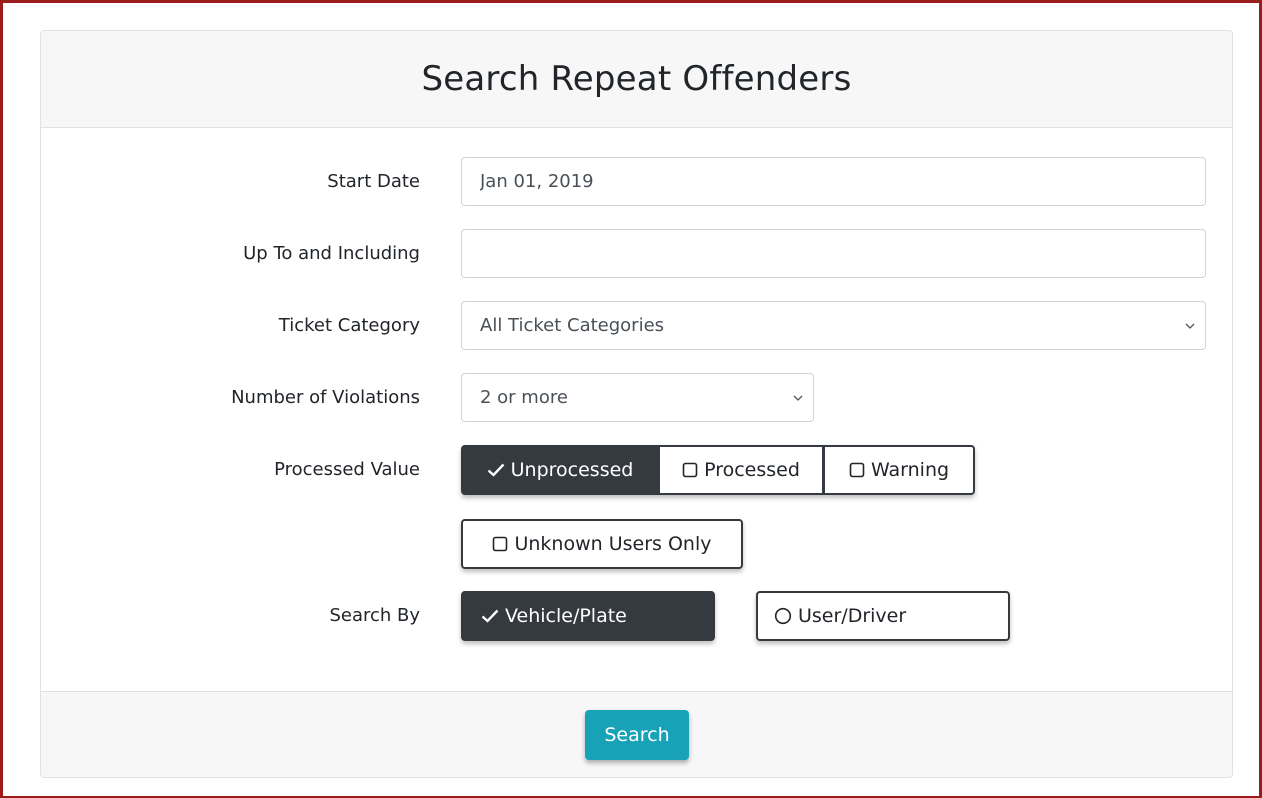 Image resolution: width=1262 pixels, height=798 pixels. I want to click on vehicle-plate-label: Vehicle/Plate, so click(566, 616).